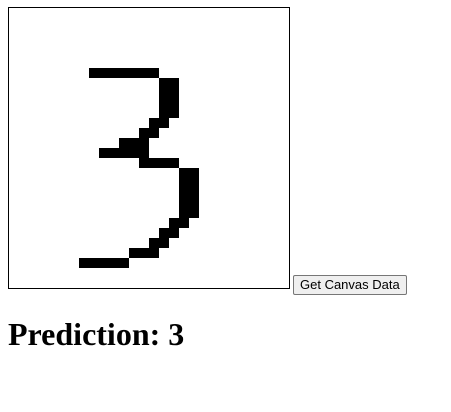  What do you see at coordinates (96, 334) in the screenshot?
I see `prediction-heading: Prediction: 3` at bounding box center [96, 334].